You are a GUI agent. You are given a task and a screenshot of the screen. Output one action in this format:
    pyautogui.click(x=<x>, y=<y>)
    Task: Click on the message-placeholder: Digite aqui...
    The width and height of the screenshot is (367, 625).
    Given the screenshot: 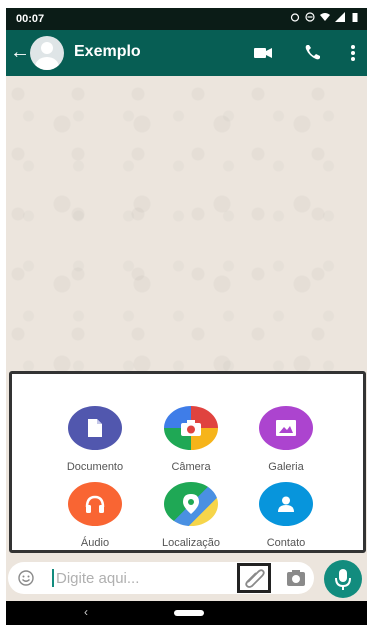 What is the action you would take?
    pyautogui.click(x=98, y=578)
    